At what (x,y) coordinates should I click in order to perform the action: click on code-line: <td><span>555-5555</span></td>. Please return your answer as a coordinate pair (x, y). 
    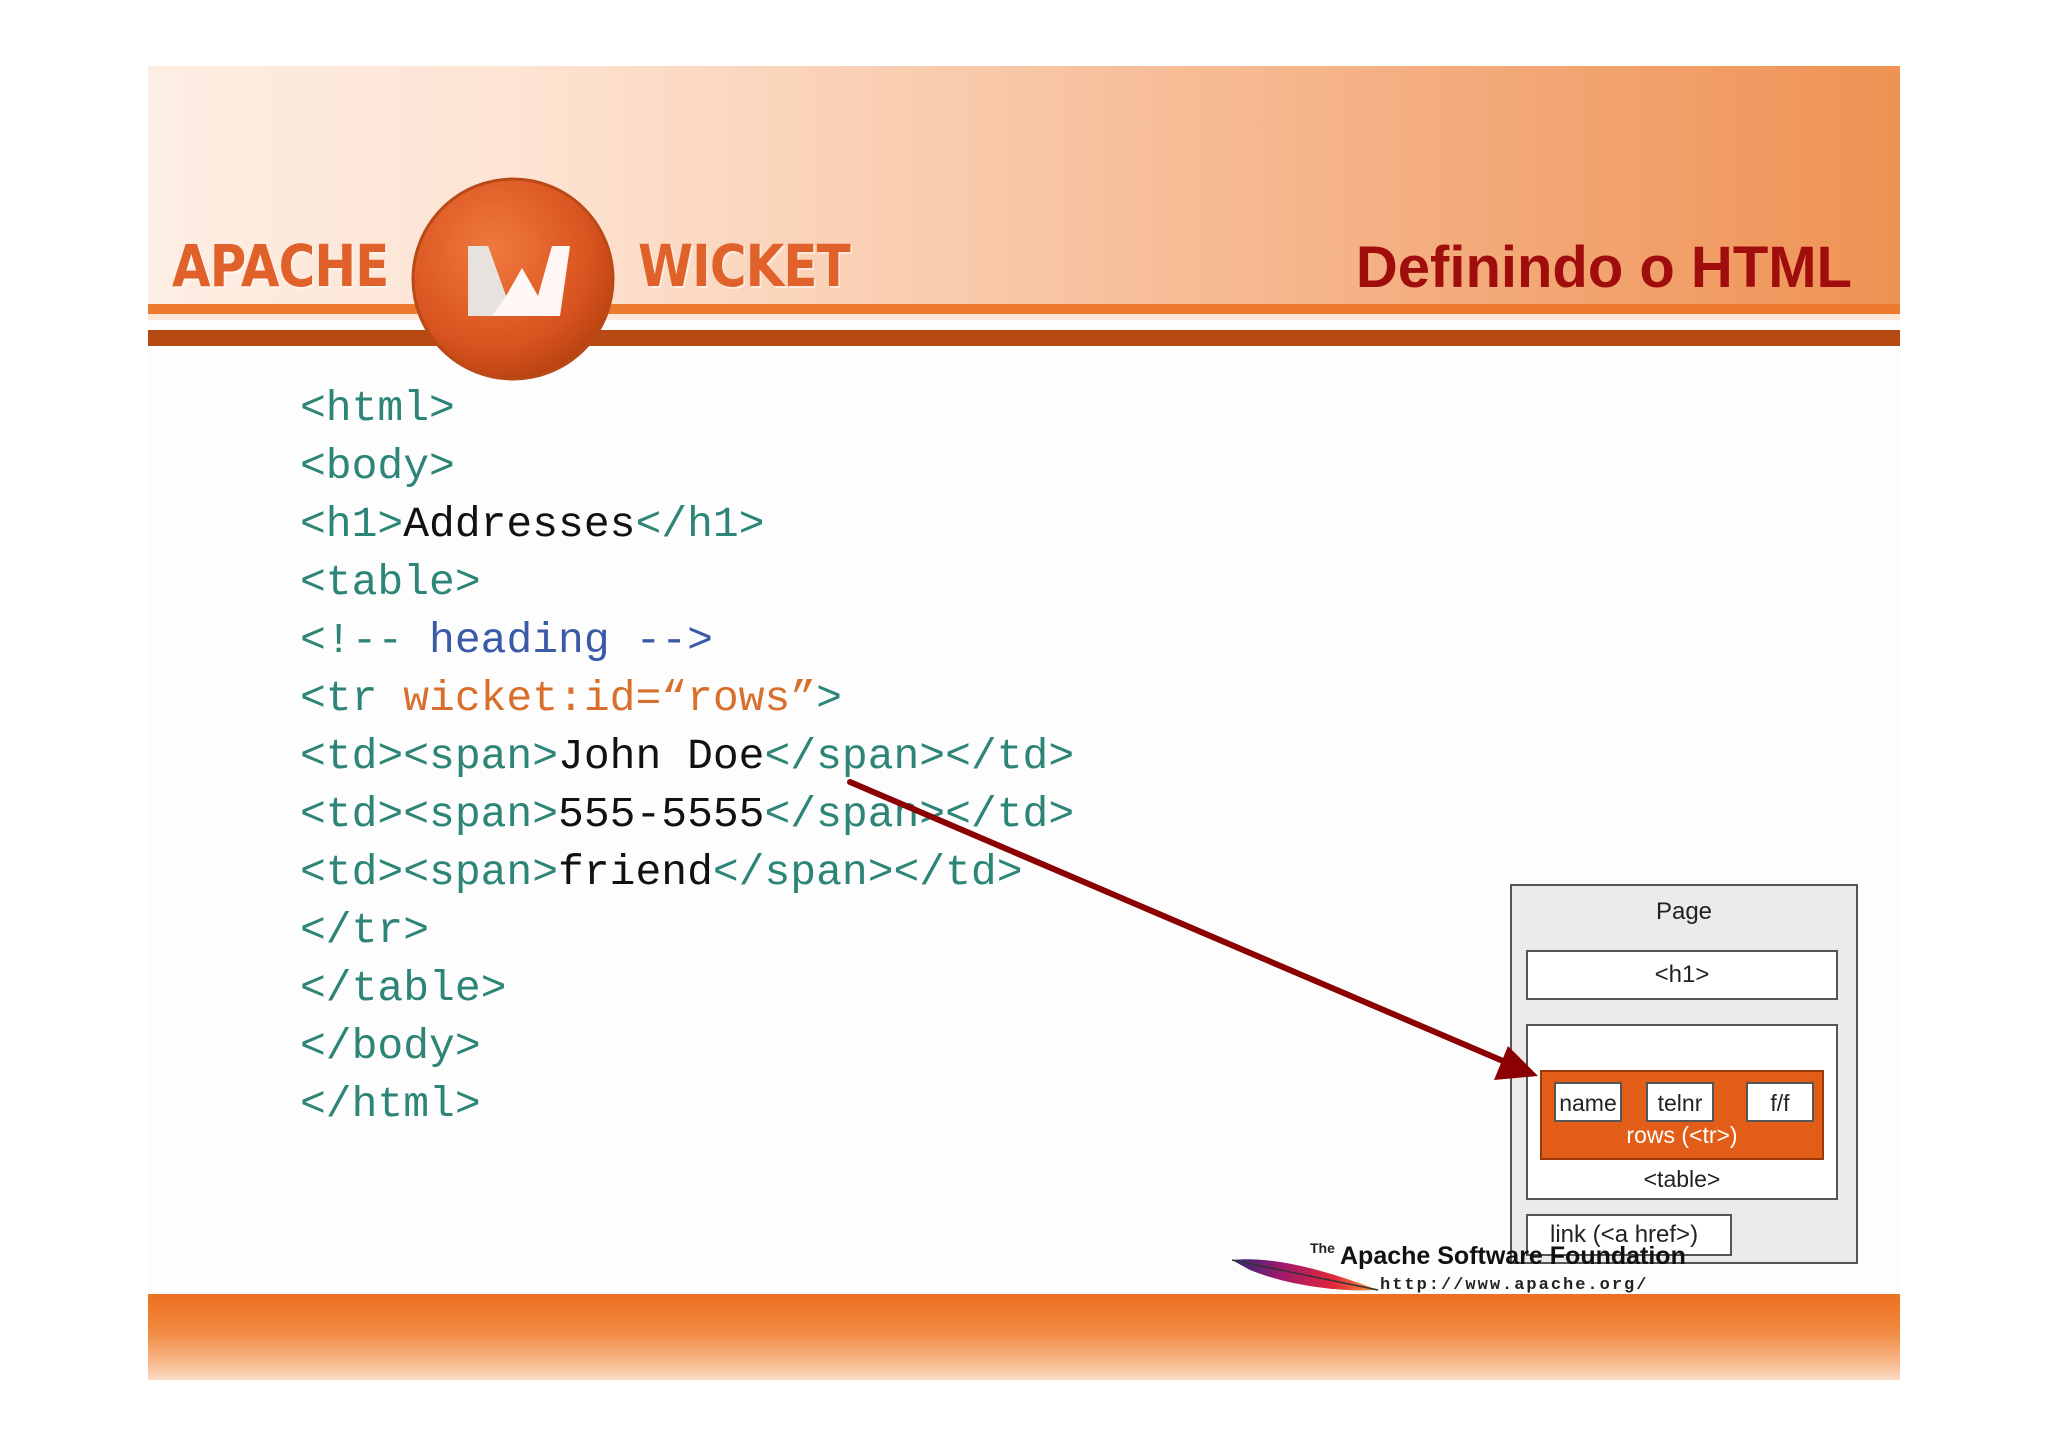
    Looking at the image, I should click on (687, 815).